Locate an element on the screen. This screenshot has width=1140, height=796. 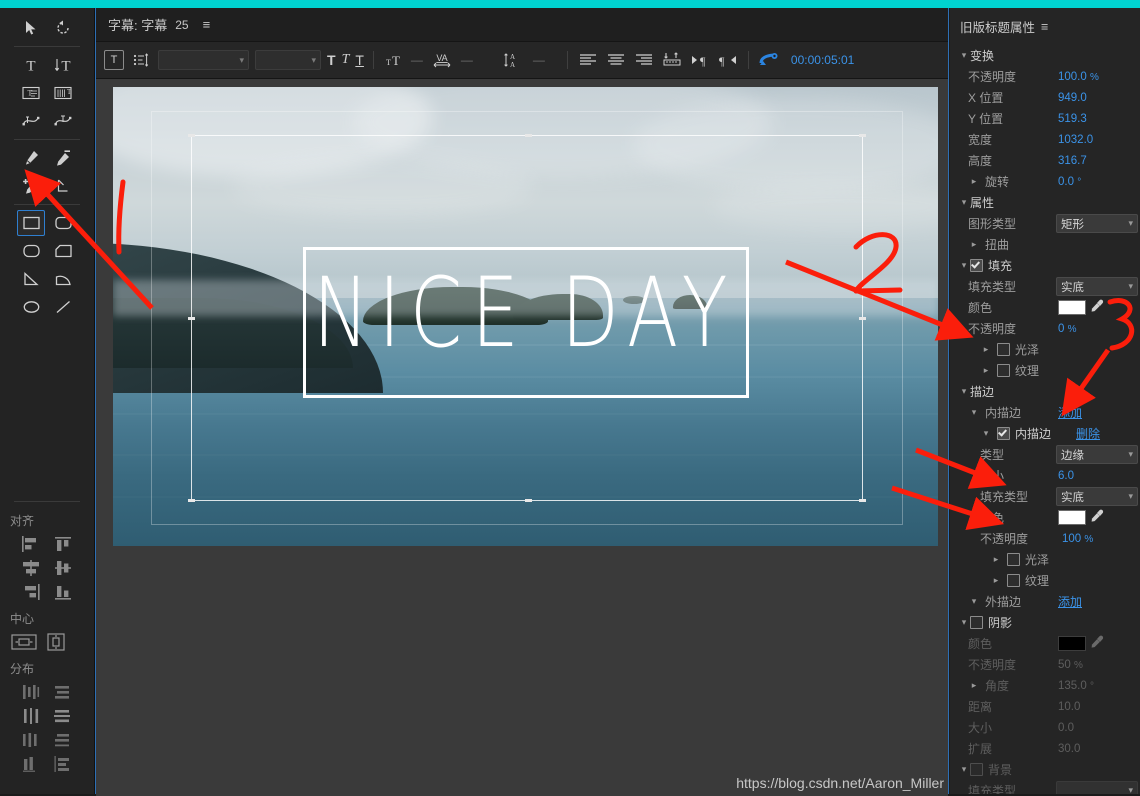
font-style-dropdown: ▾ is located at coordinates (288, 60).